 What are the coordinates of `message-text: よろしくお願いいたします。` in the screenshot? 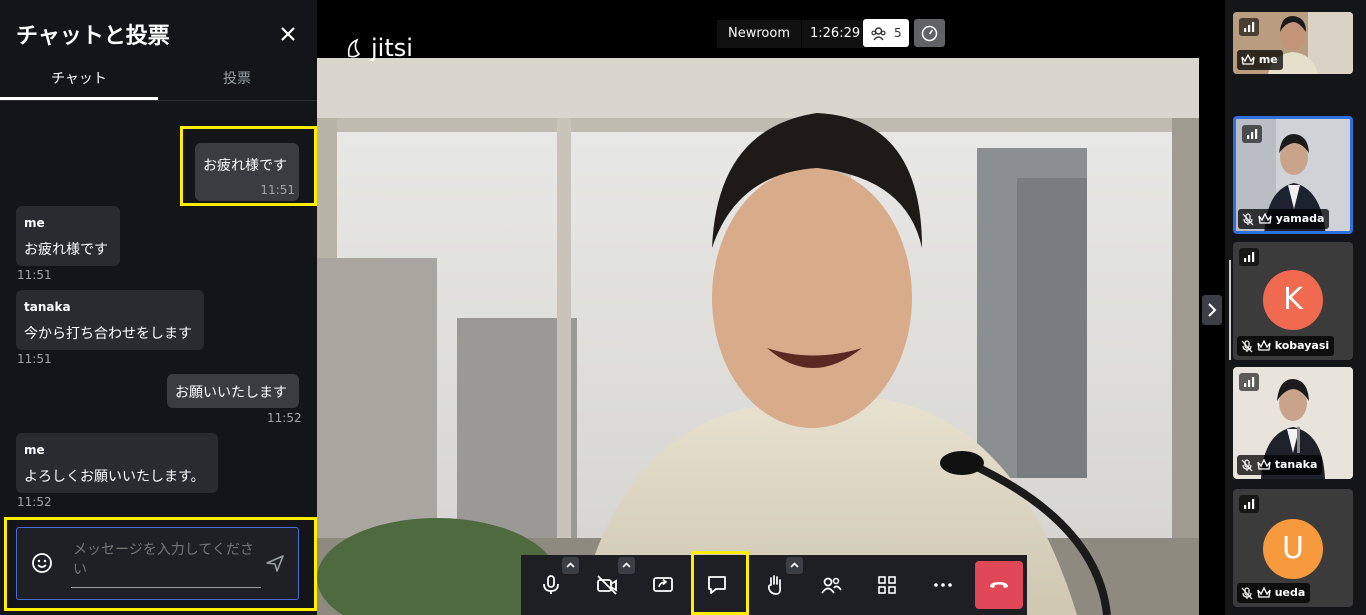 It's located at (114, 477).